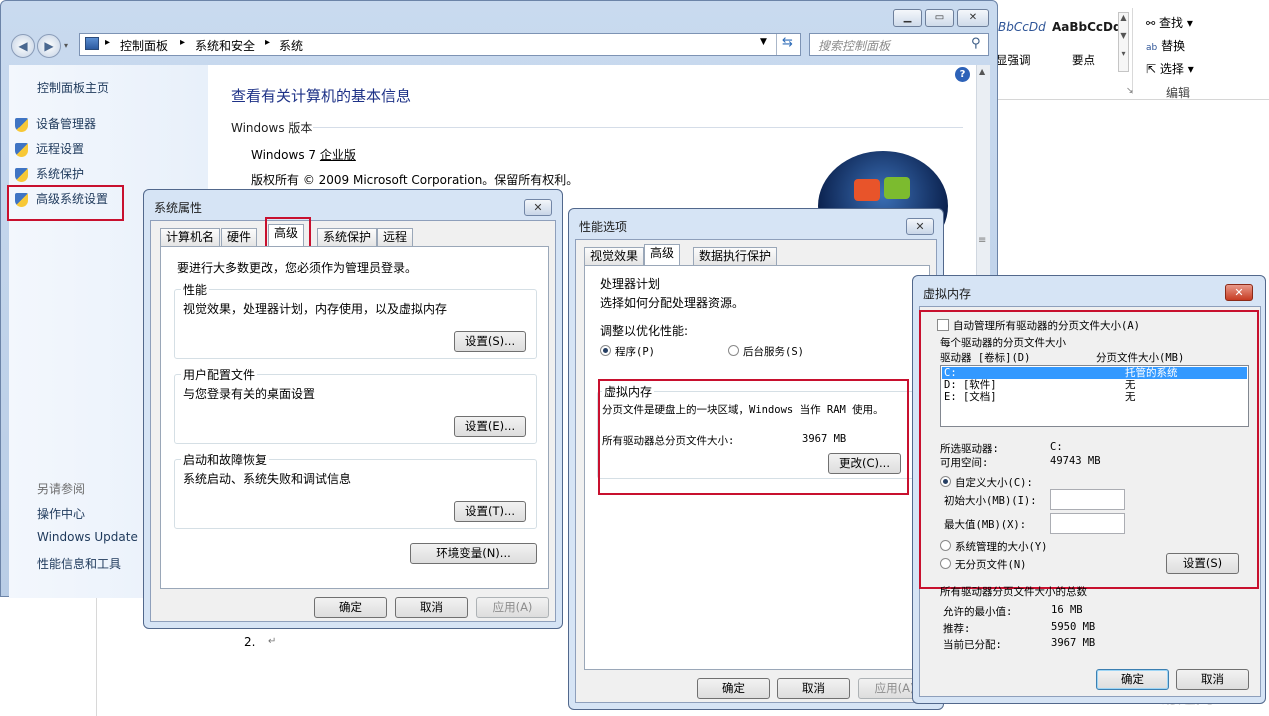  What do you see at coordinates (766, 351) in the screenshot?
I see `services-radio: 后台服务(S)` at bounding box center [766, 351].